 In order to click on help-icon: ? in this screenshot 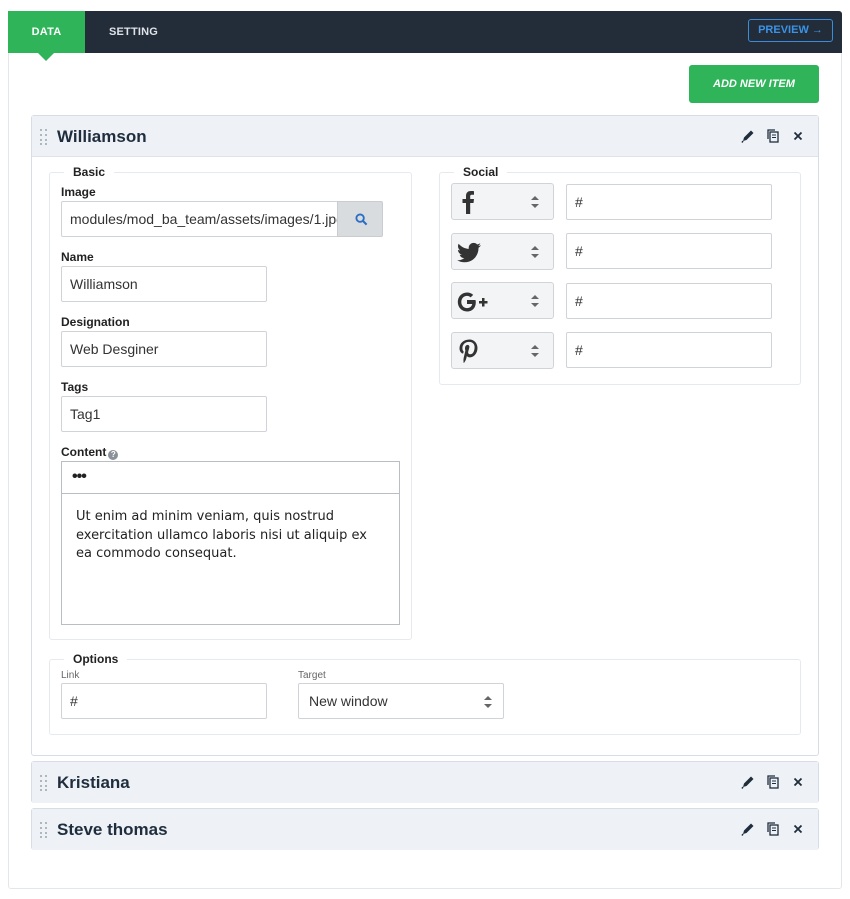, I will do `click(113, 455)`.